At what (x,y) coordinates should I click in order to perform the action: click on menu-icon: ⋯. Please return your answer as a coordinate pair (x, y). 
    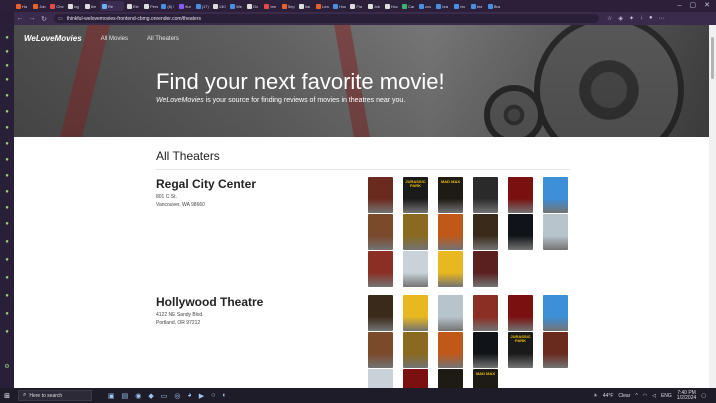
    Looking at the image, I should click on (662, 18).